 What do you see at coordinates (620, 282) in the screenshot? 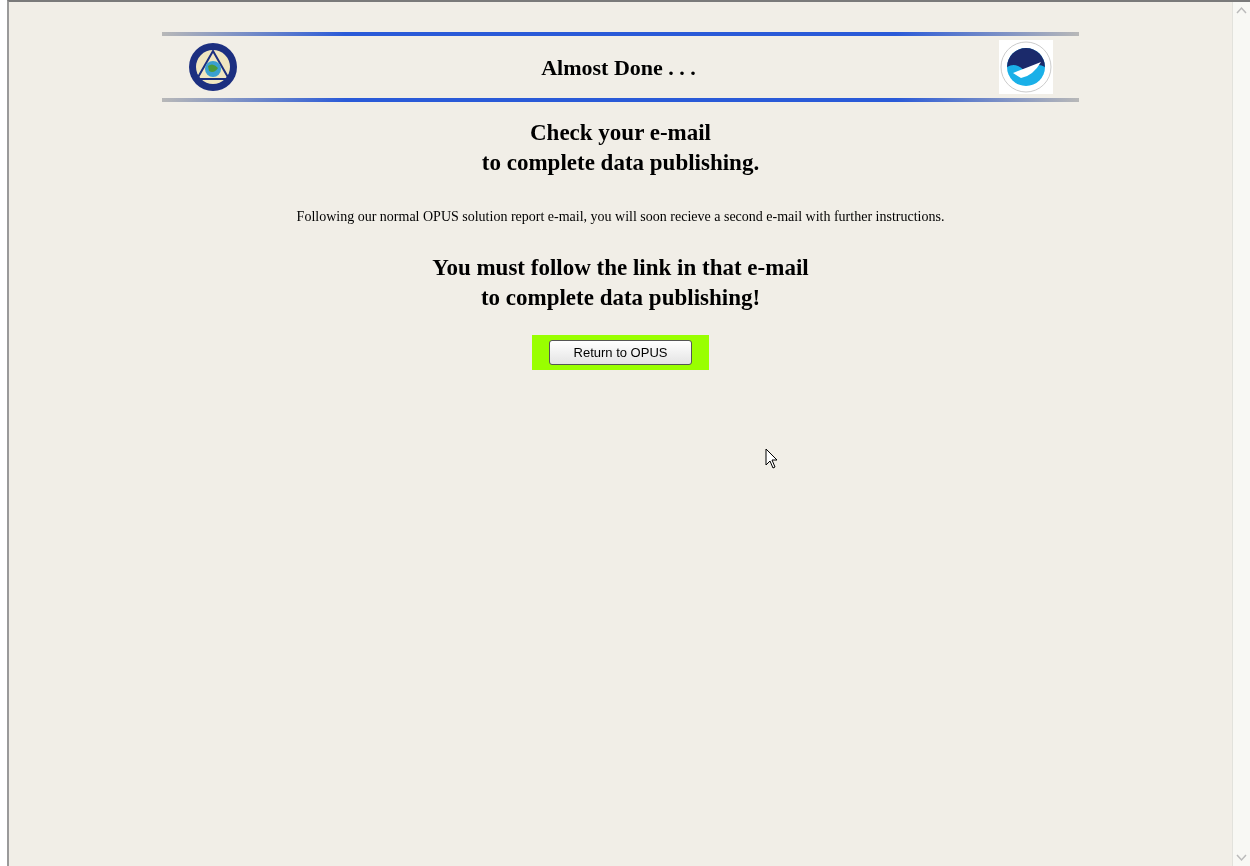
I see `warning-heading: You must follow the link in that e-mail to complete data publishing!` at bounding box center [620, 282].